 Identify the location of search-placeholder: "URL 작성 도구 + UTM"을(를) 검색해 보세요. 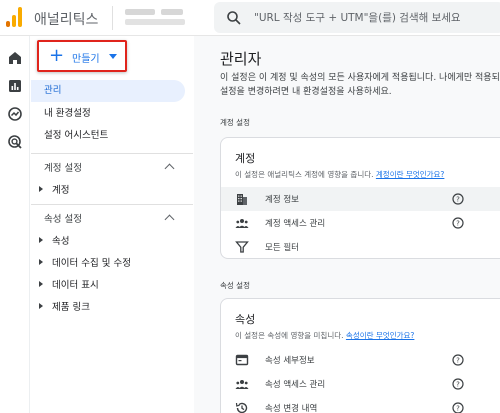
(357, 18).